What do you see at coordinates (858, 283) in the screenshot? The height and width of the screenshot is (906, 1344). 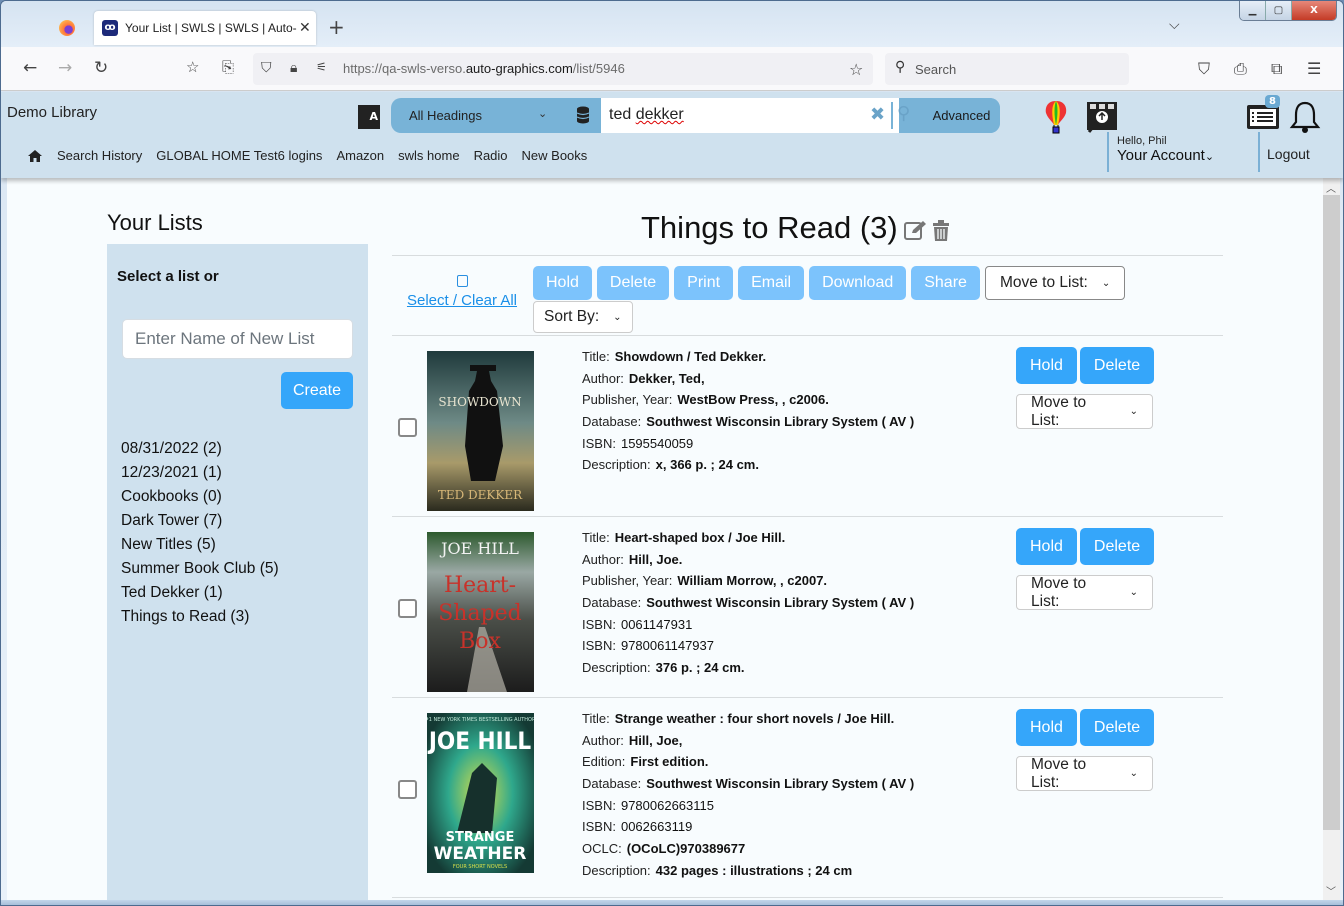 I see `bulk-download-button: Download` at bounding box center [858, 283].